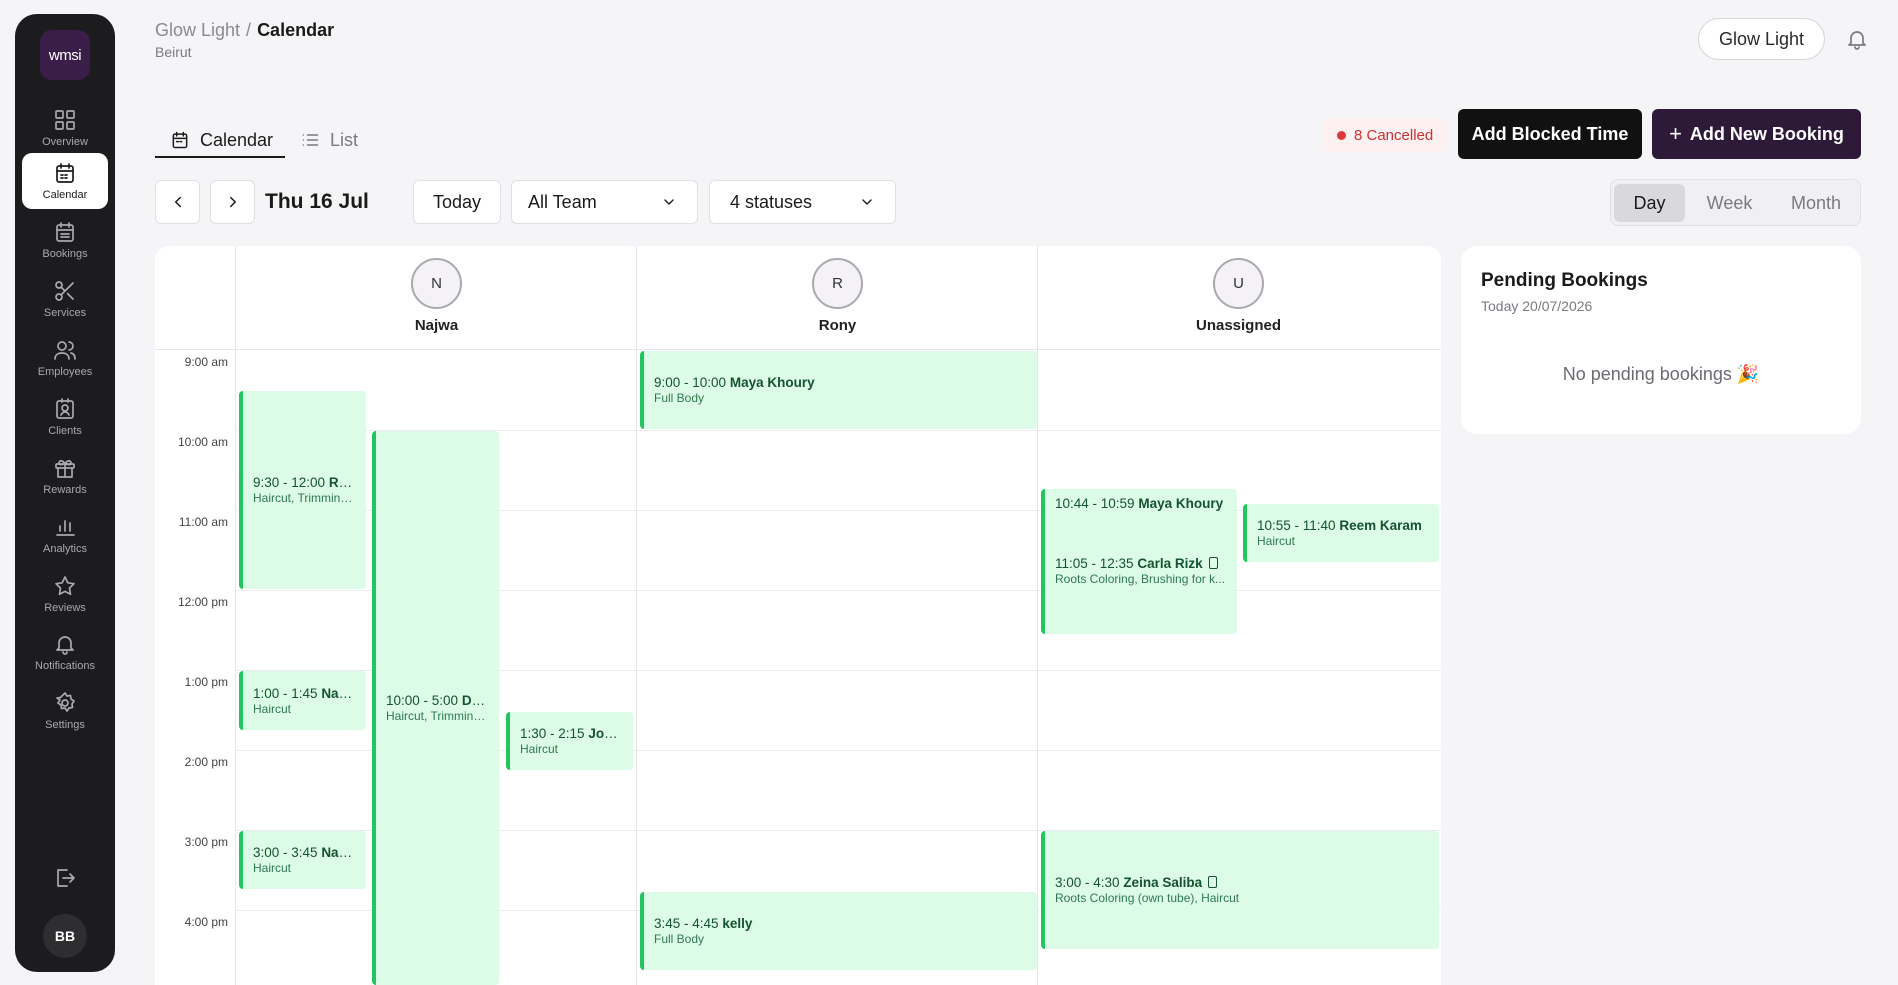 This screenshot has height=985, width=1898. I want to click on event-service: Haircut, so click(1276, 541).